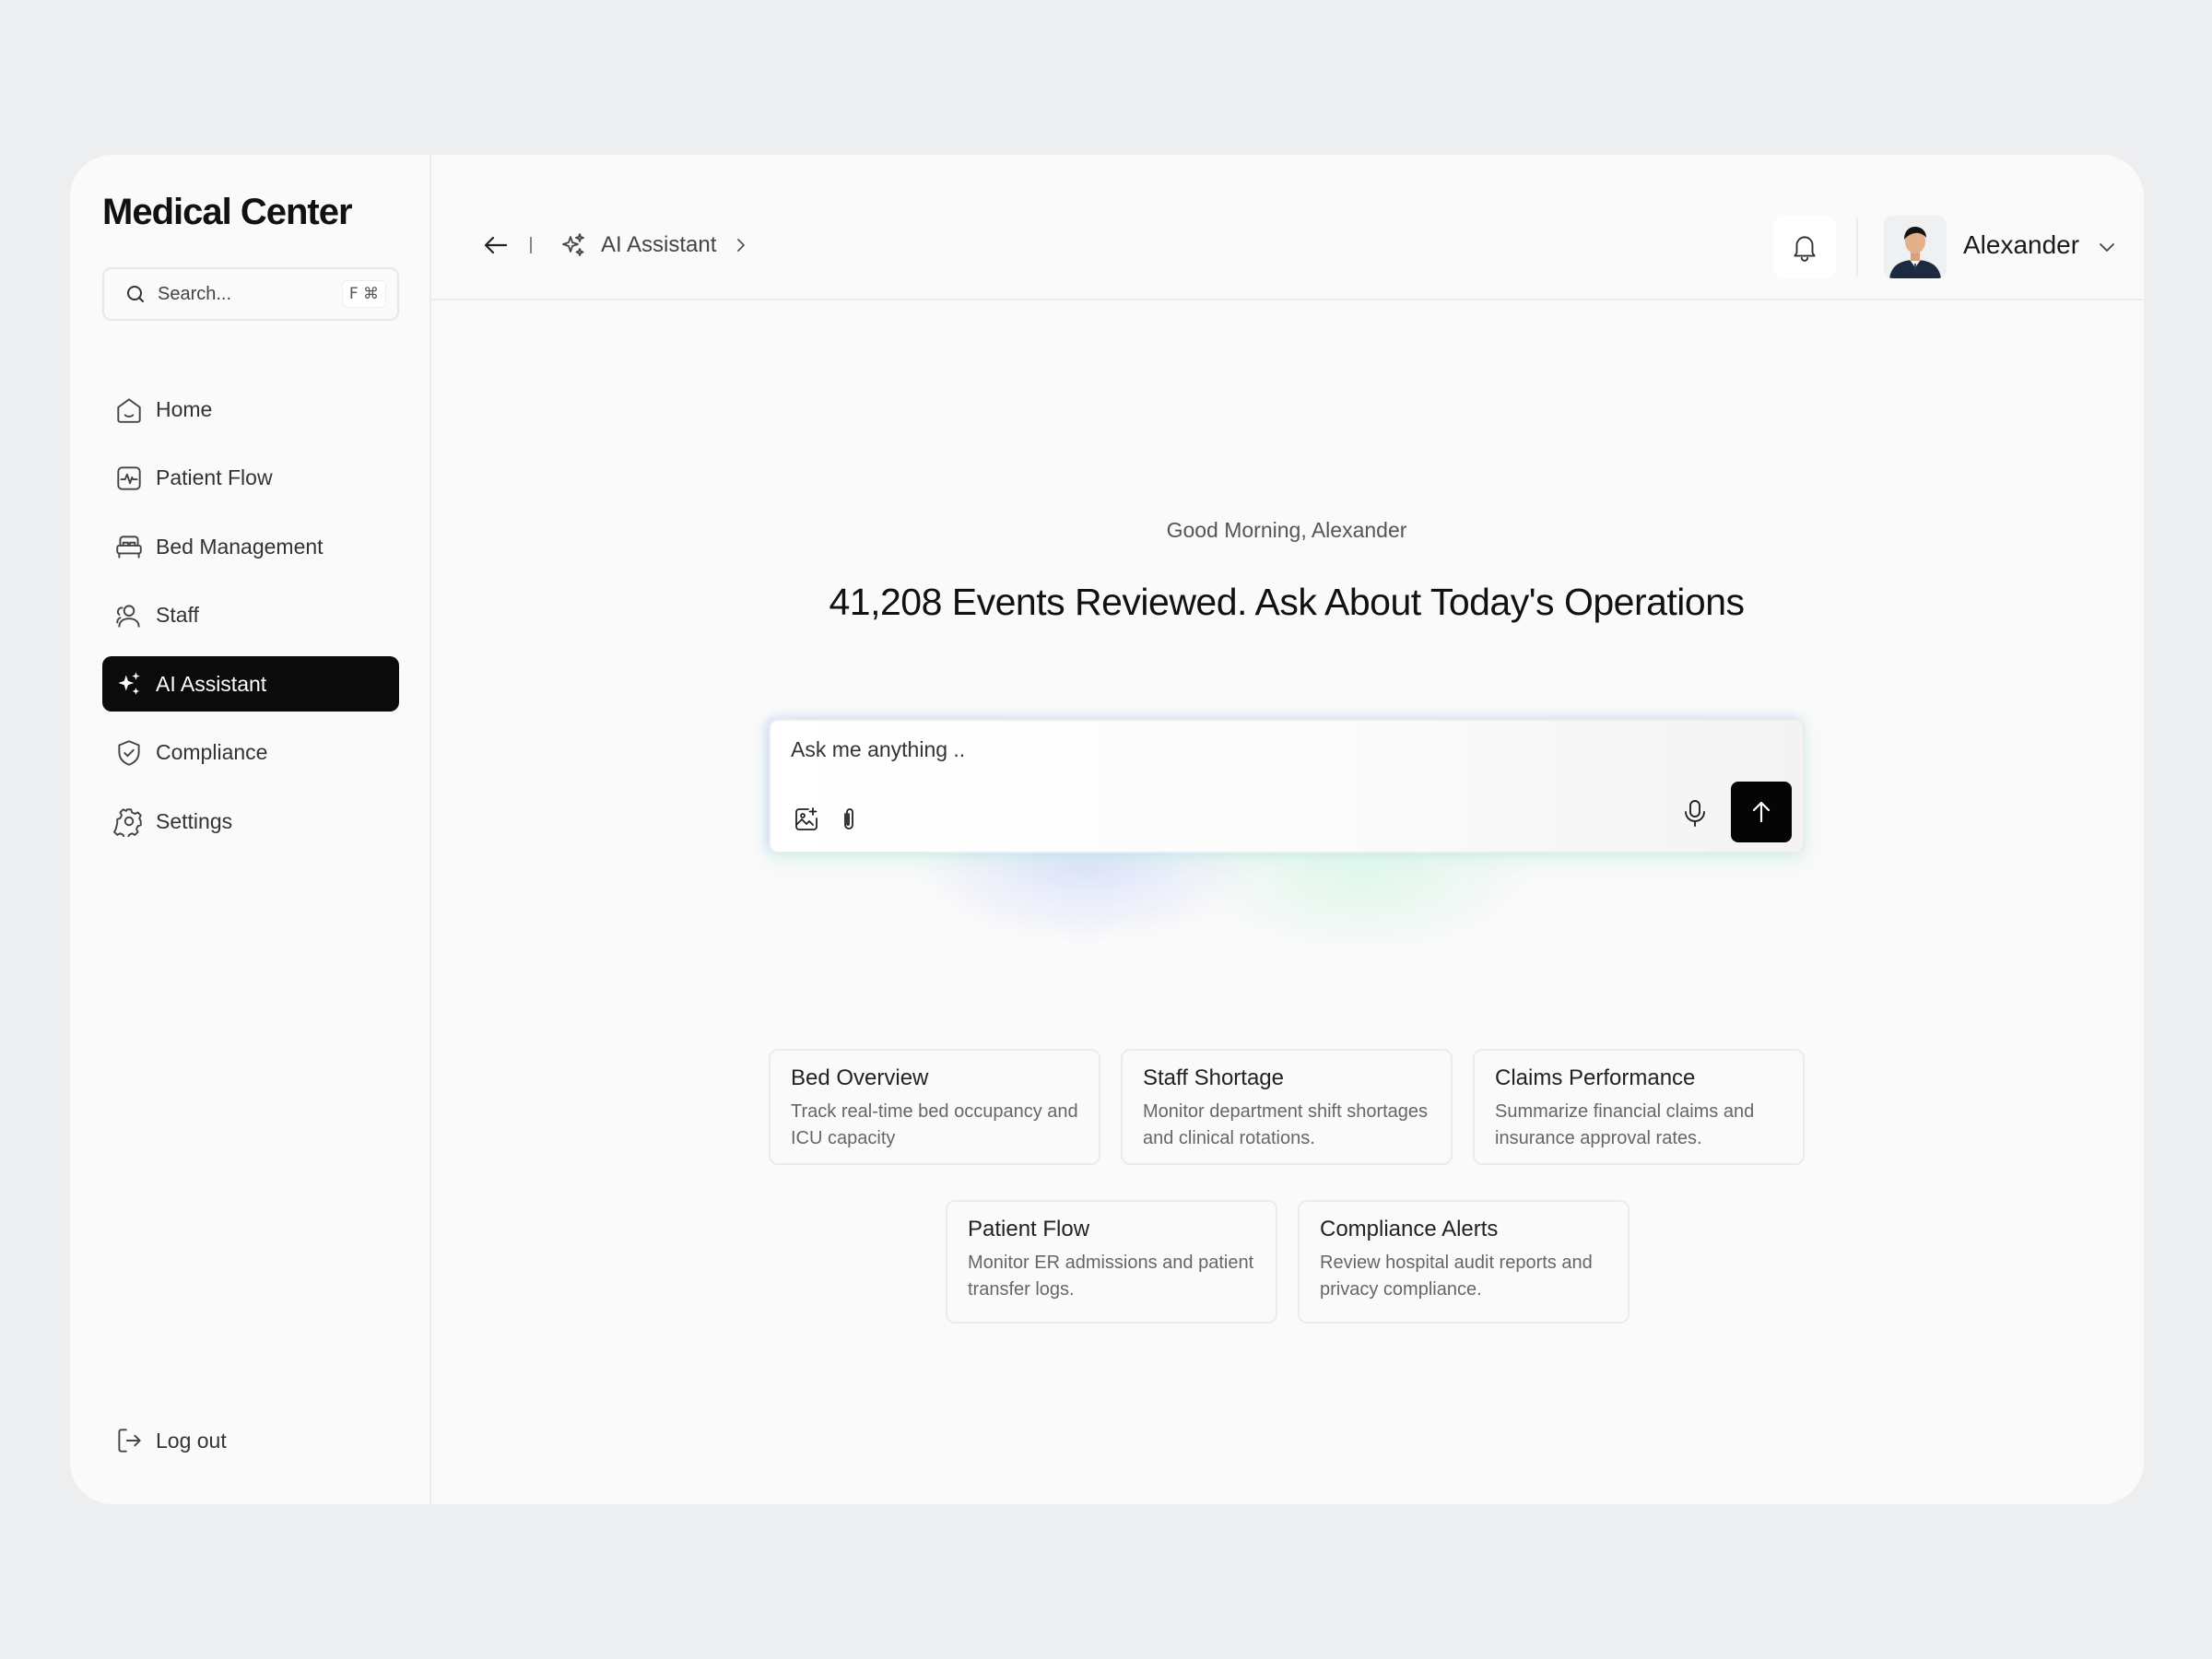 Image resolution: width=2212 pixels, height=1659 pixels. What do you see at coordinates (363, 294) in the screenshot?
I see `search-shortcut-badge: F ⌘` at bounding box center [363, 294].